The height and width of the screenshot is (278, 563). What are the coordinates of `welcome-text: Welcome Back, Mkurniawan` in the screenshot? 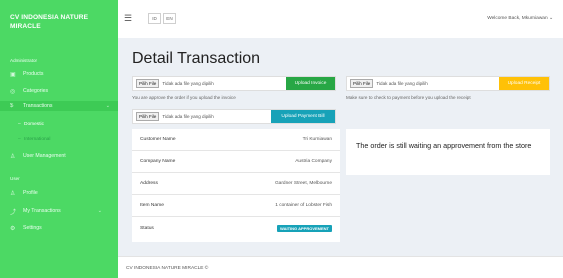 It's located at (517, 18).